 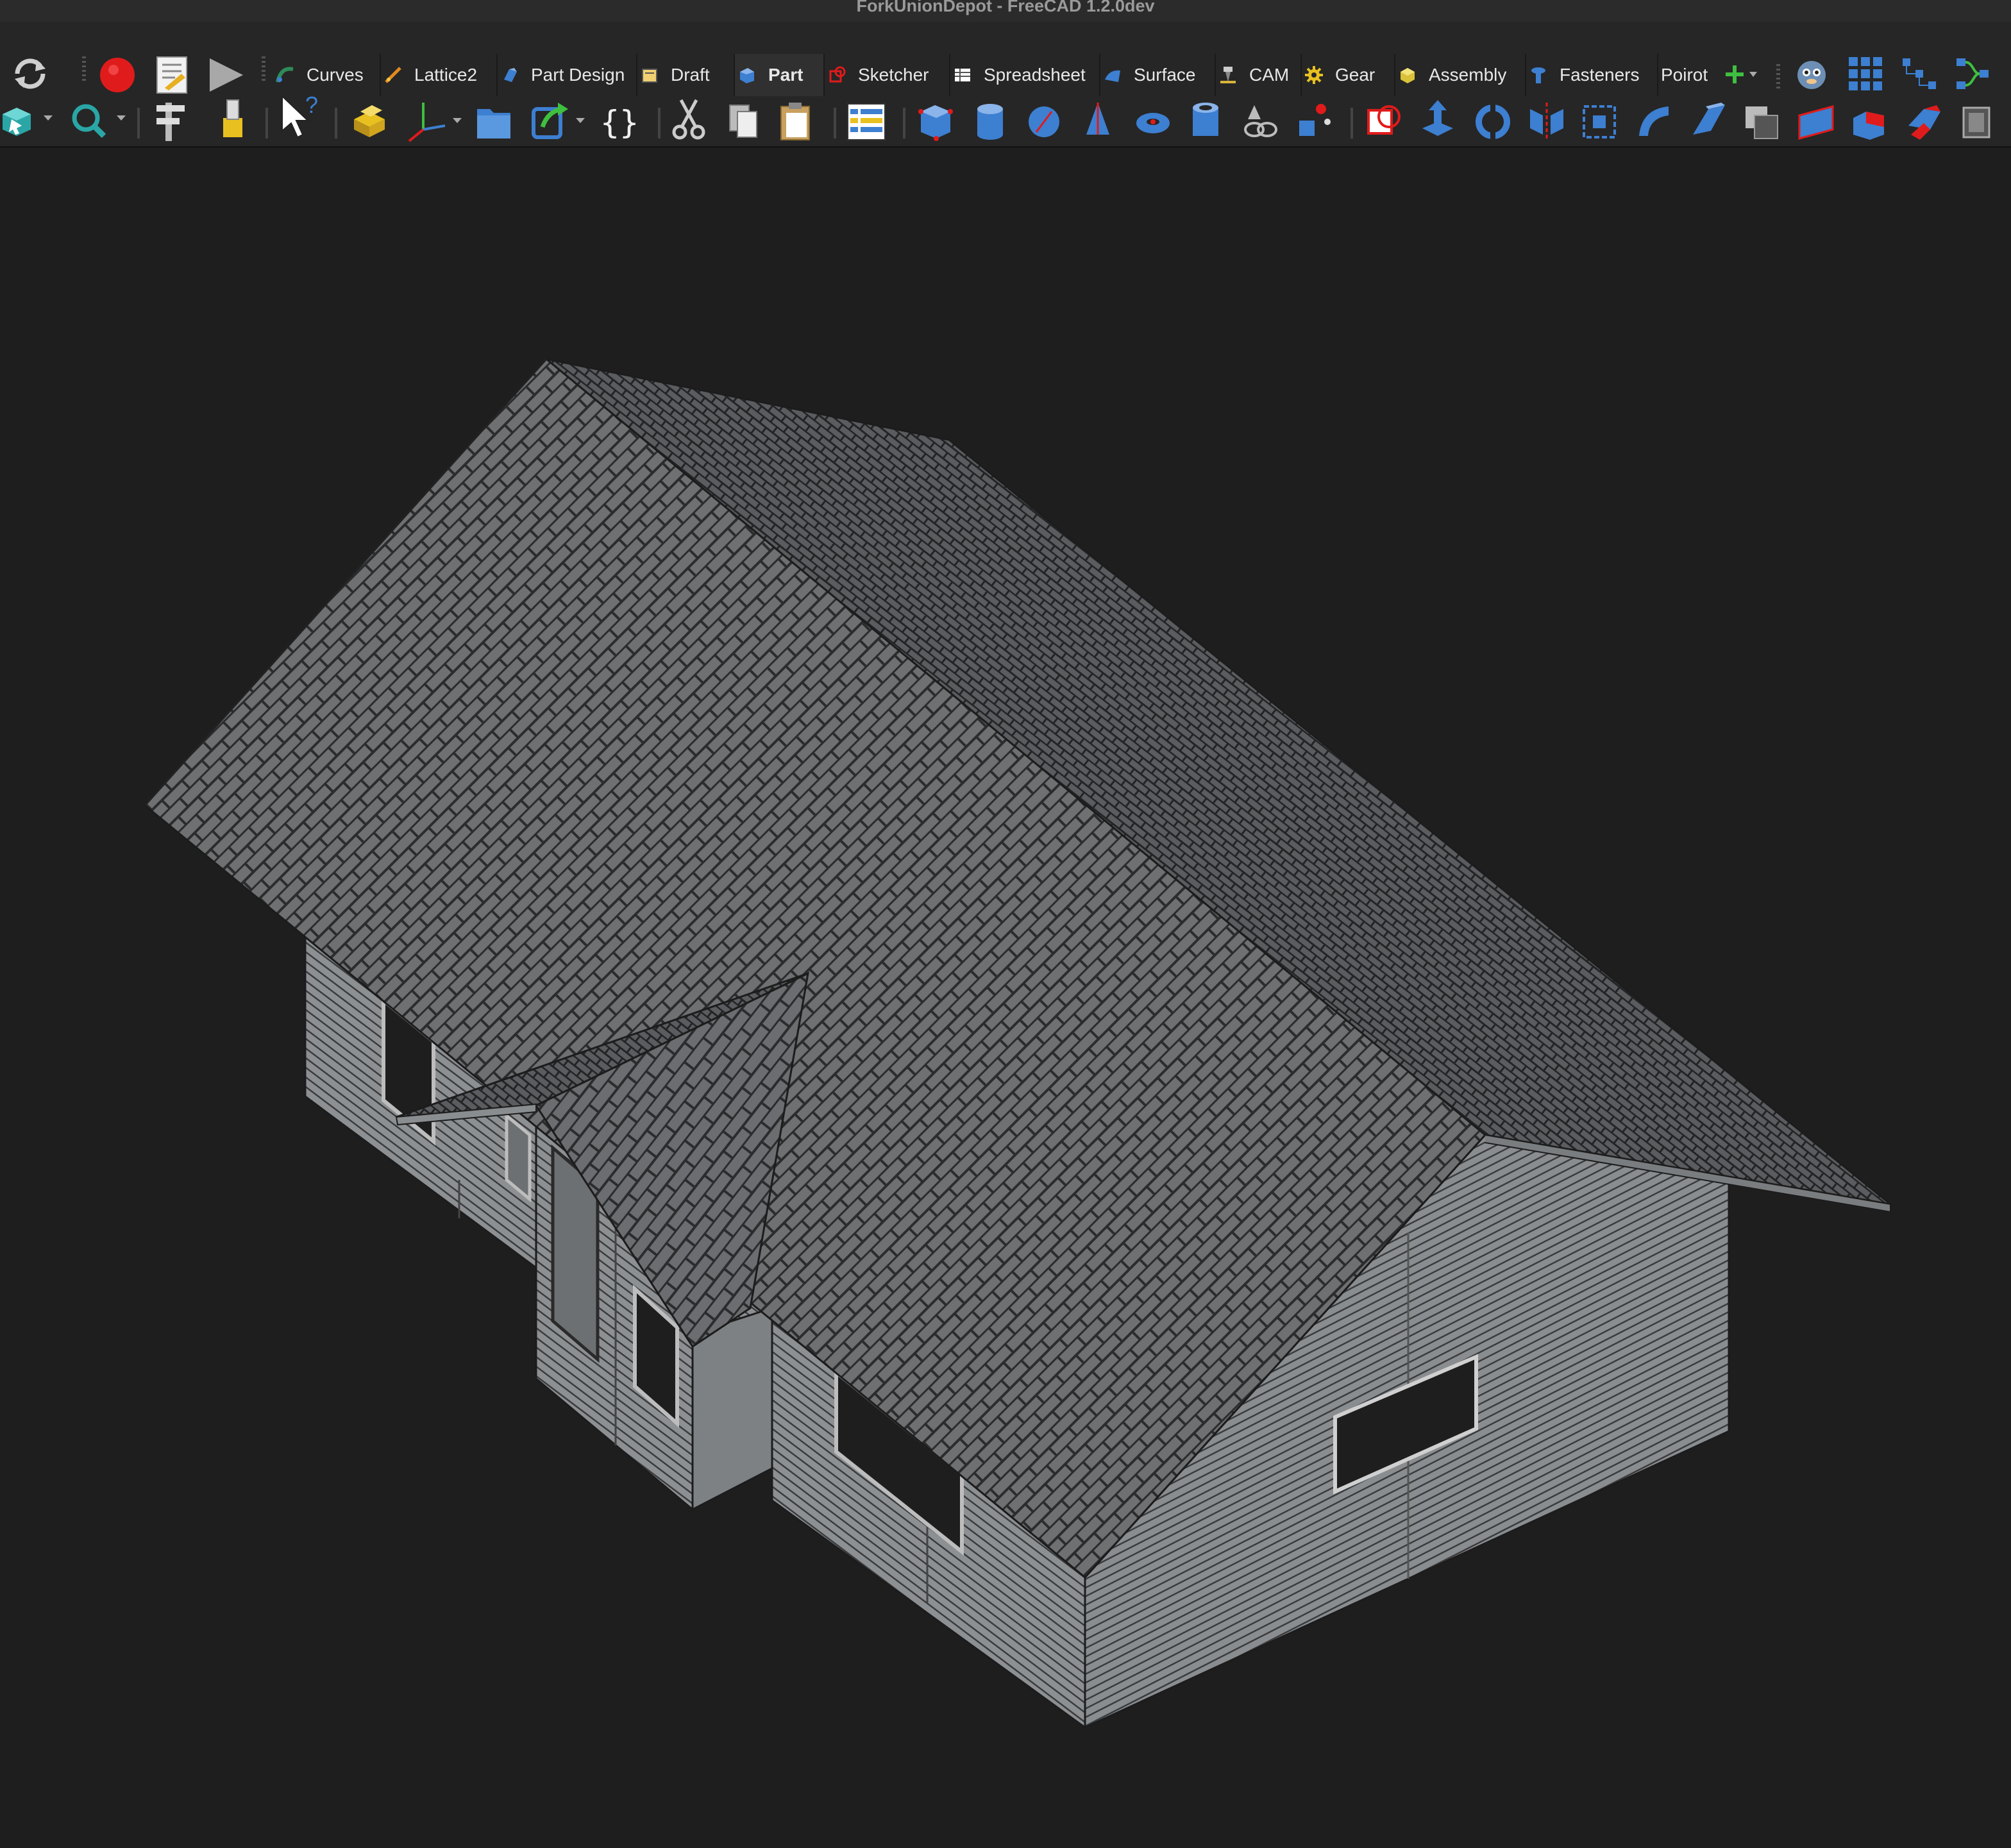 What do you see at coordinates (1546, 122) in the screenshot?
I see `part-mirror-icon` at bounding box center [1546, 122].